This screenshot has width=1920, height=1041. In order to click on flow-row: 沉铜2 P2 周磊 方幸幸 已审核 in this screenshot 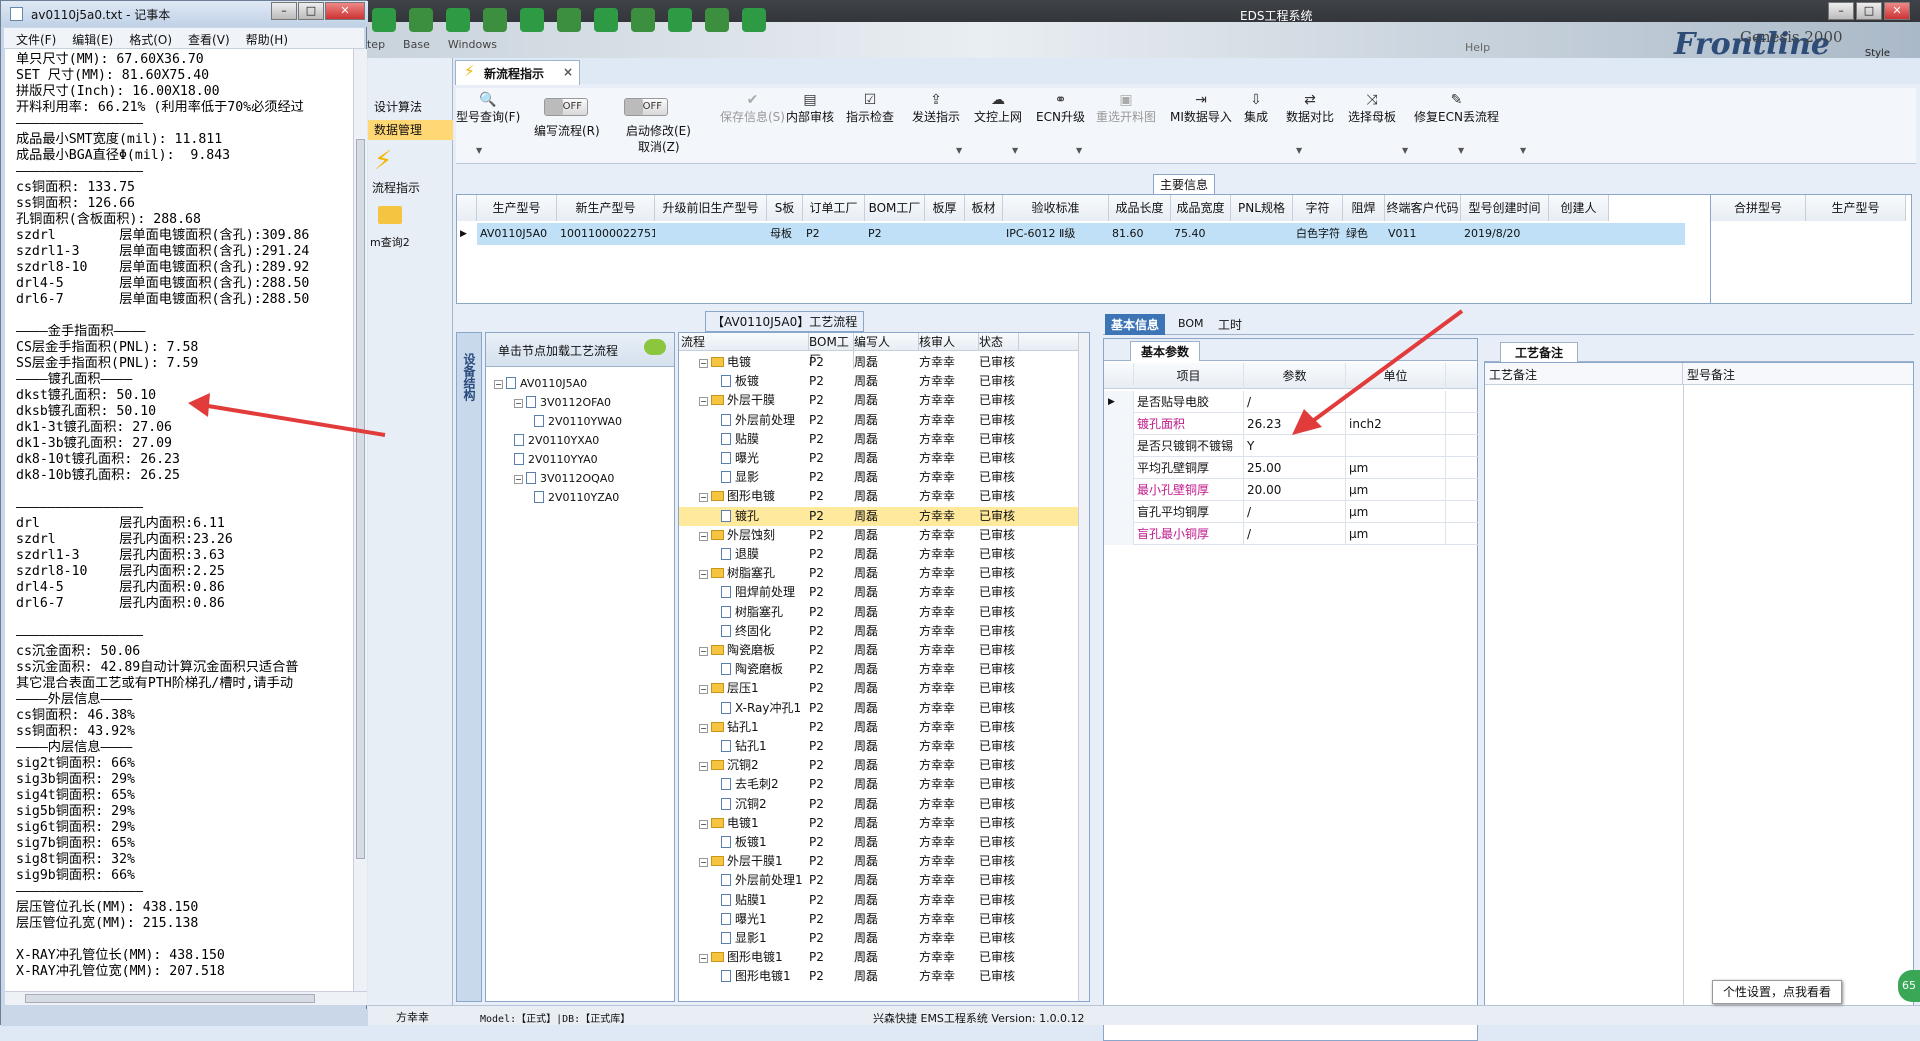, I will do `click(879, 804)`.